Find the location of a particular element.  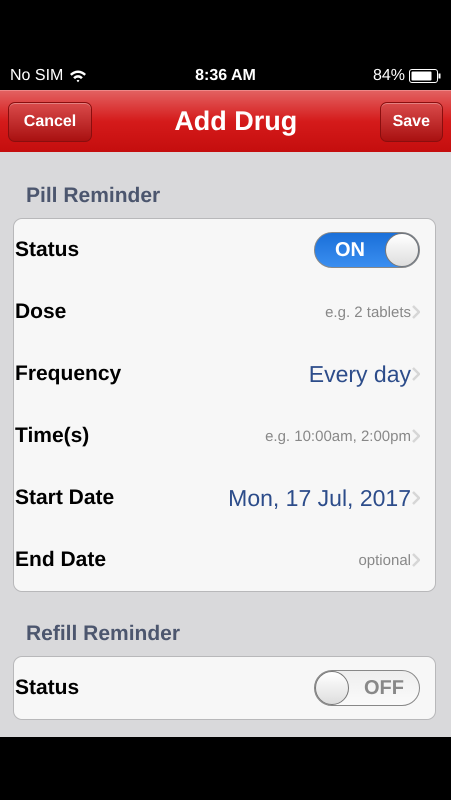

save-button: Save is located at coordinates (411, 122).